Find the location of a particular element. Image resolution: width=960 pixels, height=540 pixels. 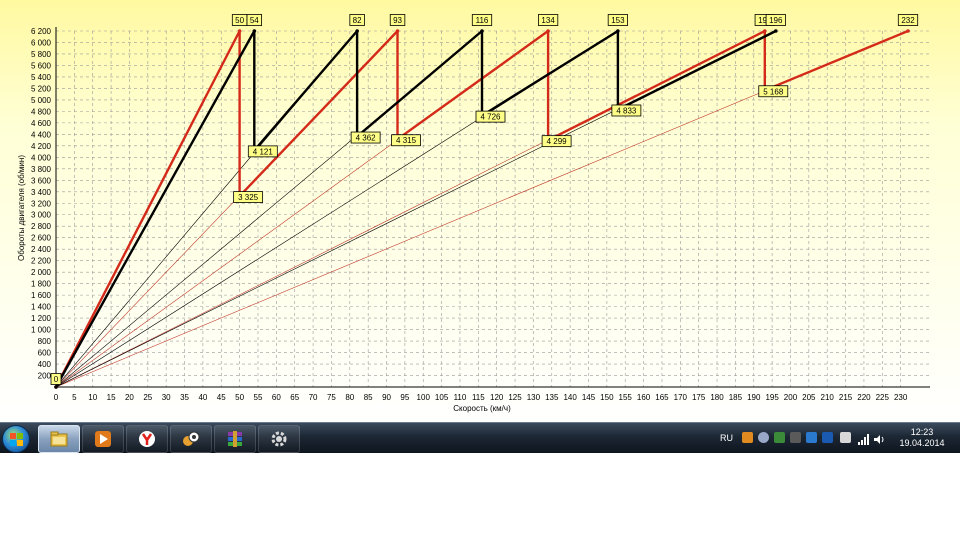

data-label: 153 is located at coordinates (617, 20).